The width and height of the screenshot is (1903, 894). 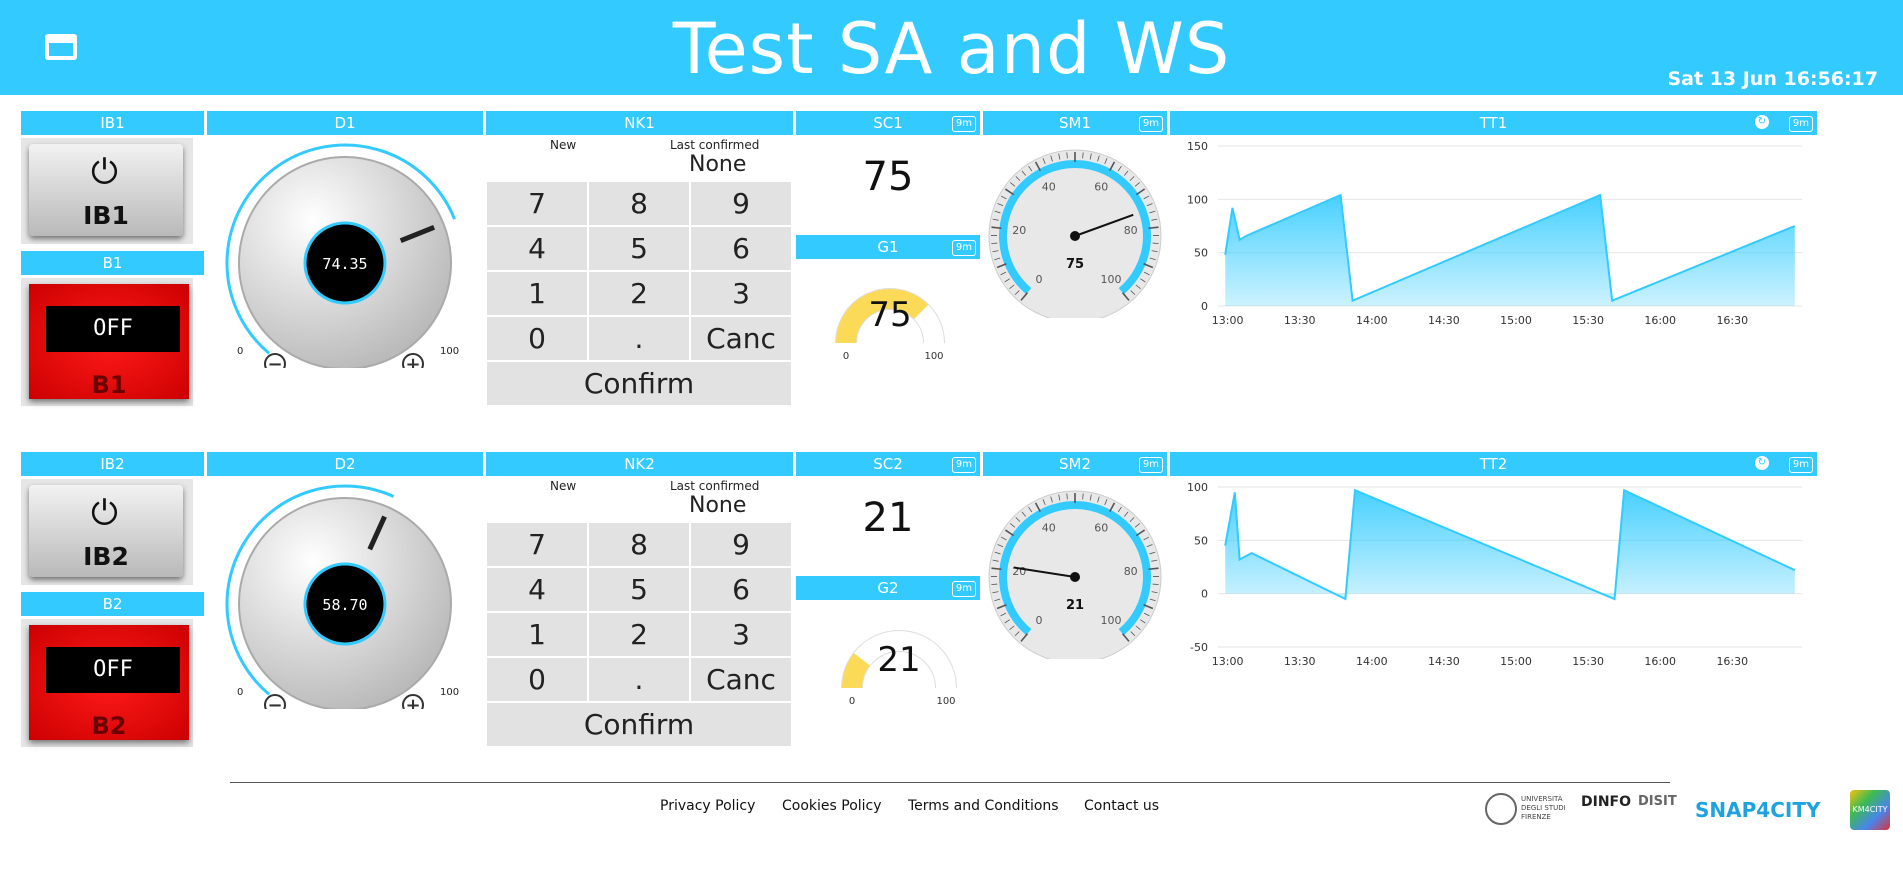 I want to click on terms-link: Terms and Conditions, so click(x=983, y=806).